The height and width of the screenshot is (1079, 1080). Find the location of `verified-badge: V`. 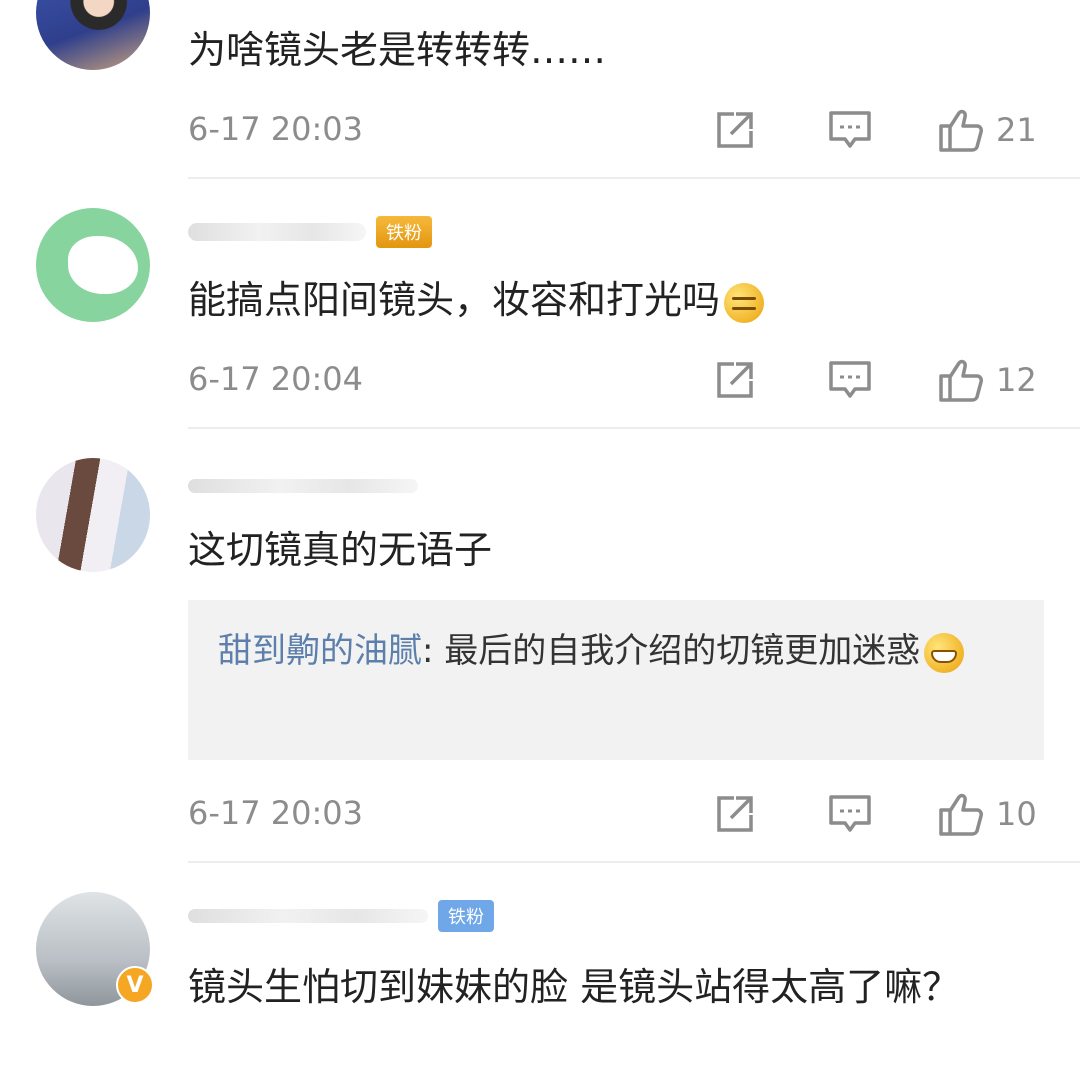

verified-badge: V is located at coordinates (135, 985).